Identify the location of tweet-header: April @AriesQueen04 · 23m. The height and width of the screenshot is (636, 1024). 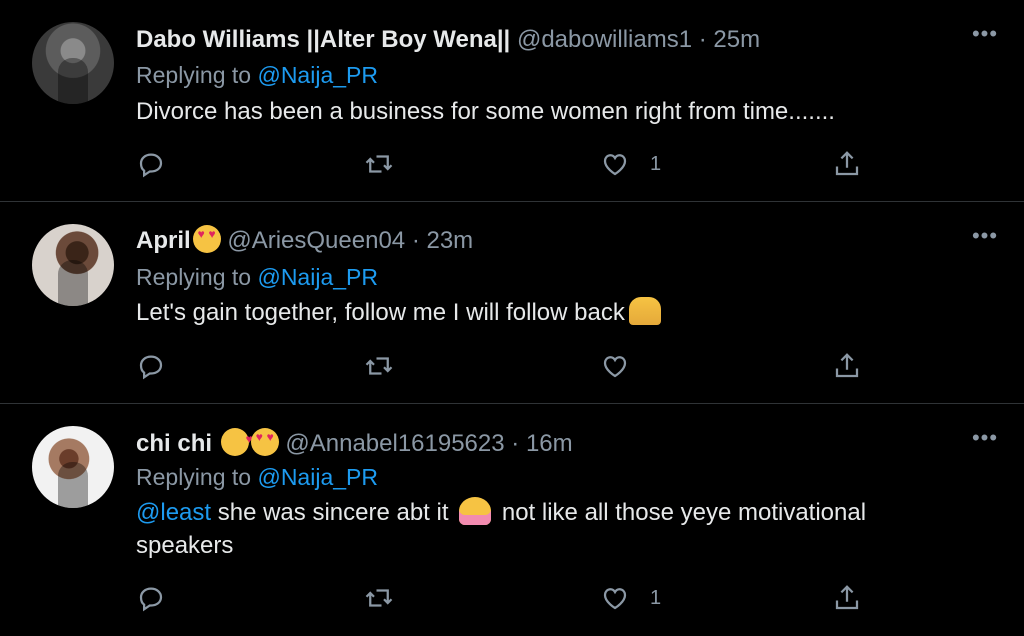
(304, 240).